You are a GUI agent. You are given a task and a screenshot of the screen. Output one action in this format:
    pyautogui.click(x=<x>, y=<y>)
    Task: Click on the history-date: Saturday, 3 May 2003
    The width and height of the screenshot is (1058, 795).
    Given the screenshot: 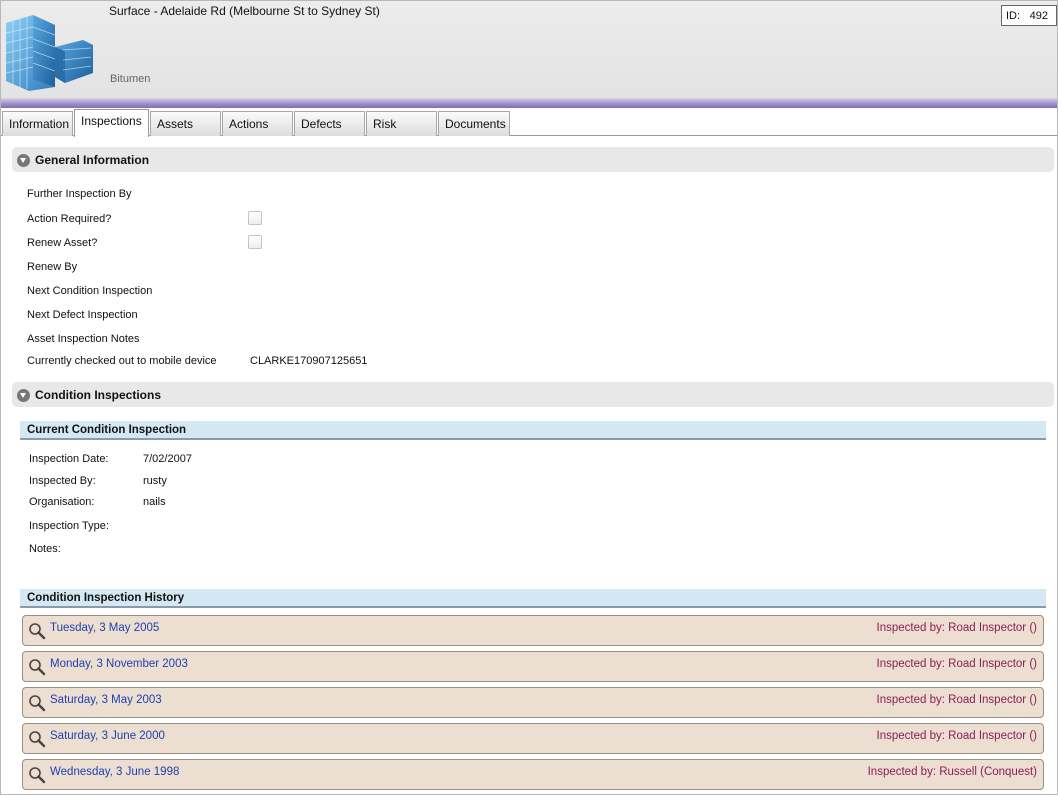 What is the action you would take?
    pyautogui.click(x=106, y=700)
    